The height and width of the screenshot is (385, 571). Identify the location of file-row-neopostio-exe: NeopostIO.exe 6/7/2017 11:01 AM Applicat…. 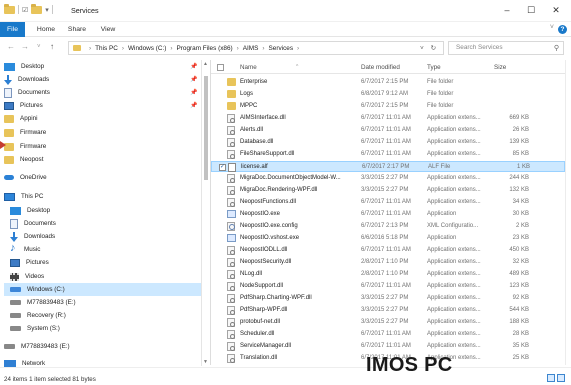
(388, 214).